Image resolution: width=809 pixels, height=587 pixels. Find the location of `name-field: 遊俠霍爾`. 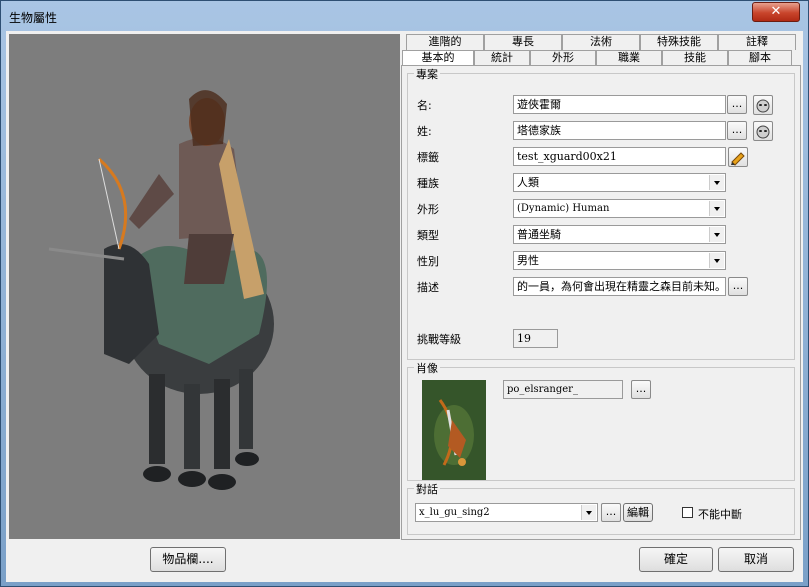

name-field: 遊俠霍爾 is located at coordinates (619, 104).